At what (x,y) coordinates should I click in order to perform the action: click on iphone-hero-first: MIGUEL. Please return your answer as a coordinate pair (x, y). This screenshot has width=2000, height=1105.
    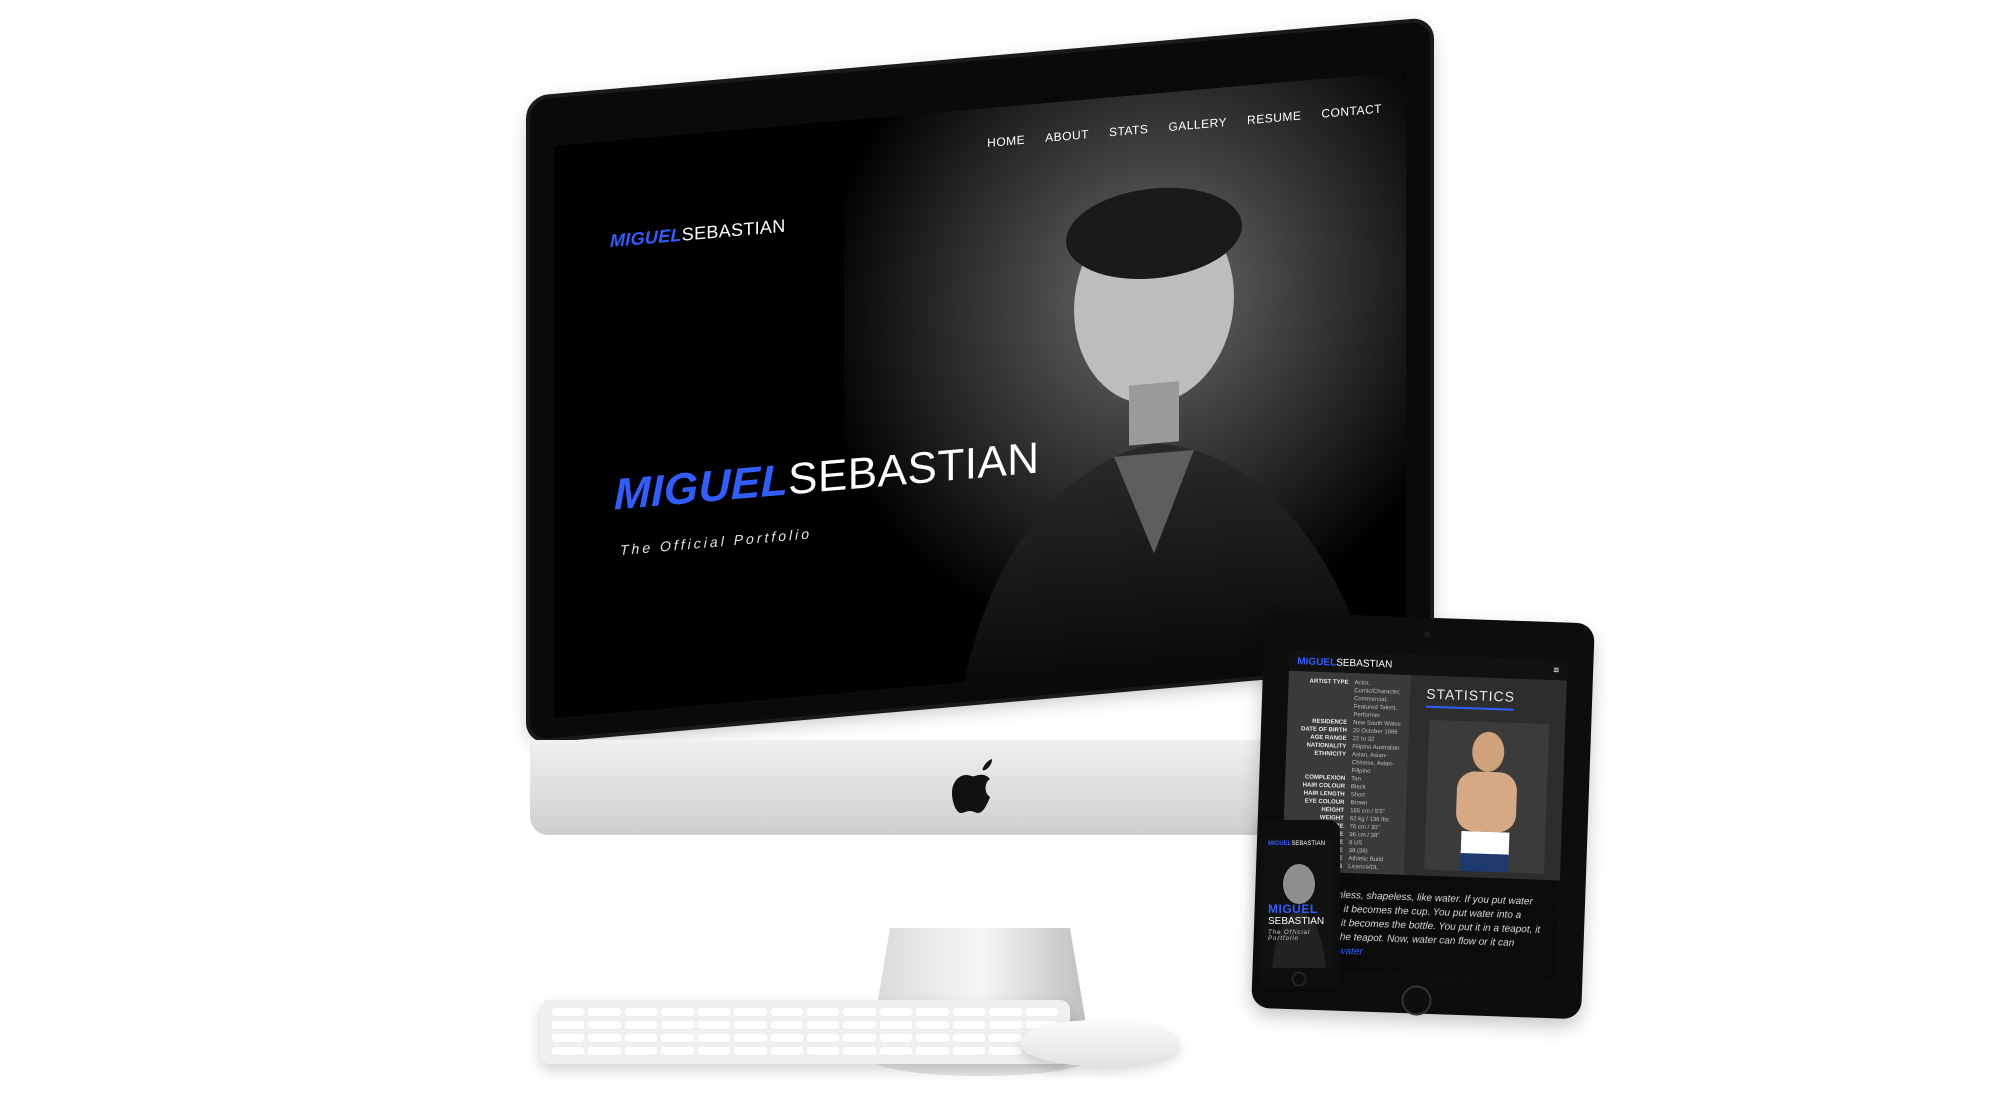
    Looking at the image, I should click on (1293, 909).